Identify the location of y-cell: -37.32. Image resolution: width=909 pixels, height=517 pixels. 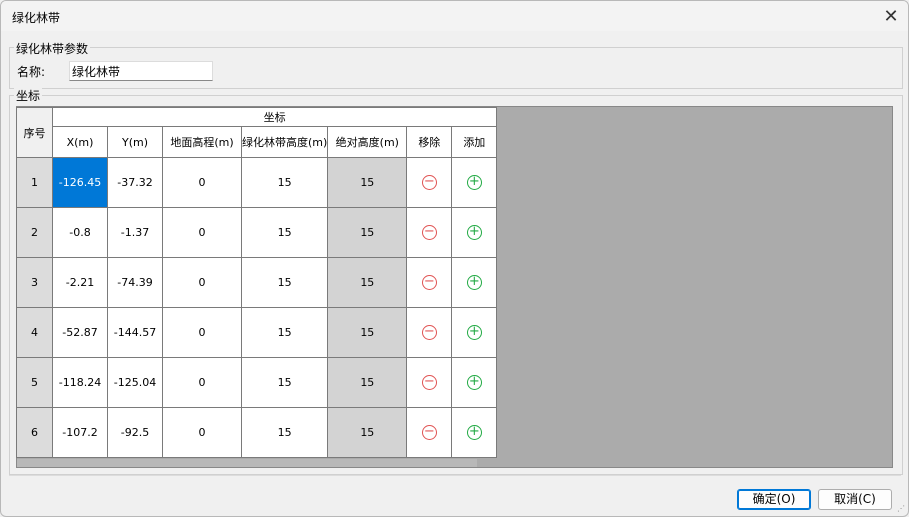
(135, 182).